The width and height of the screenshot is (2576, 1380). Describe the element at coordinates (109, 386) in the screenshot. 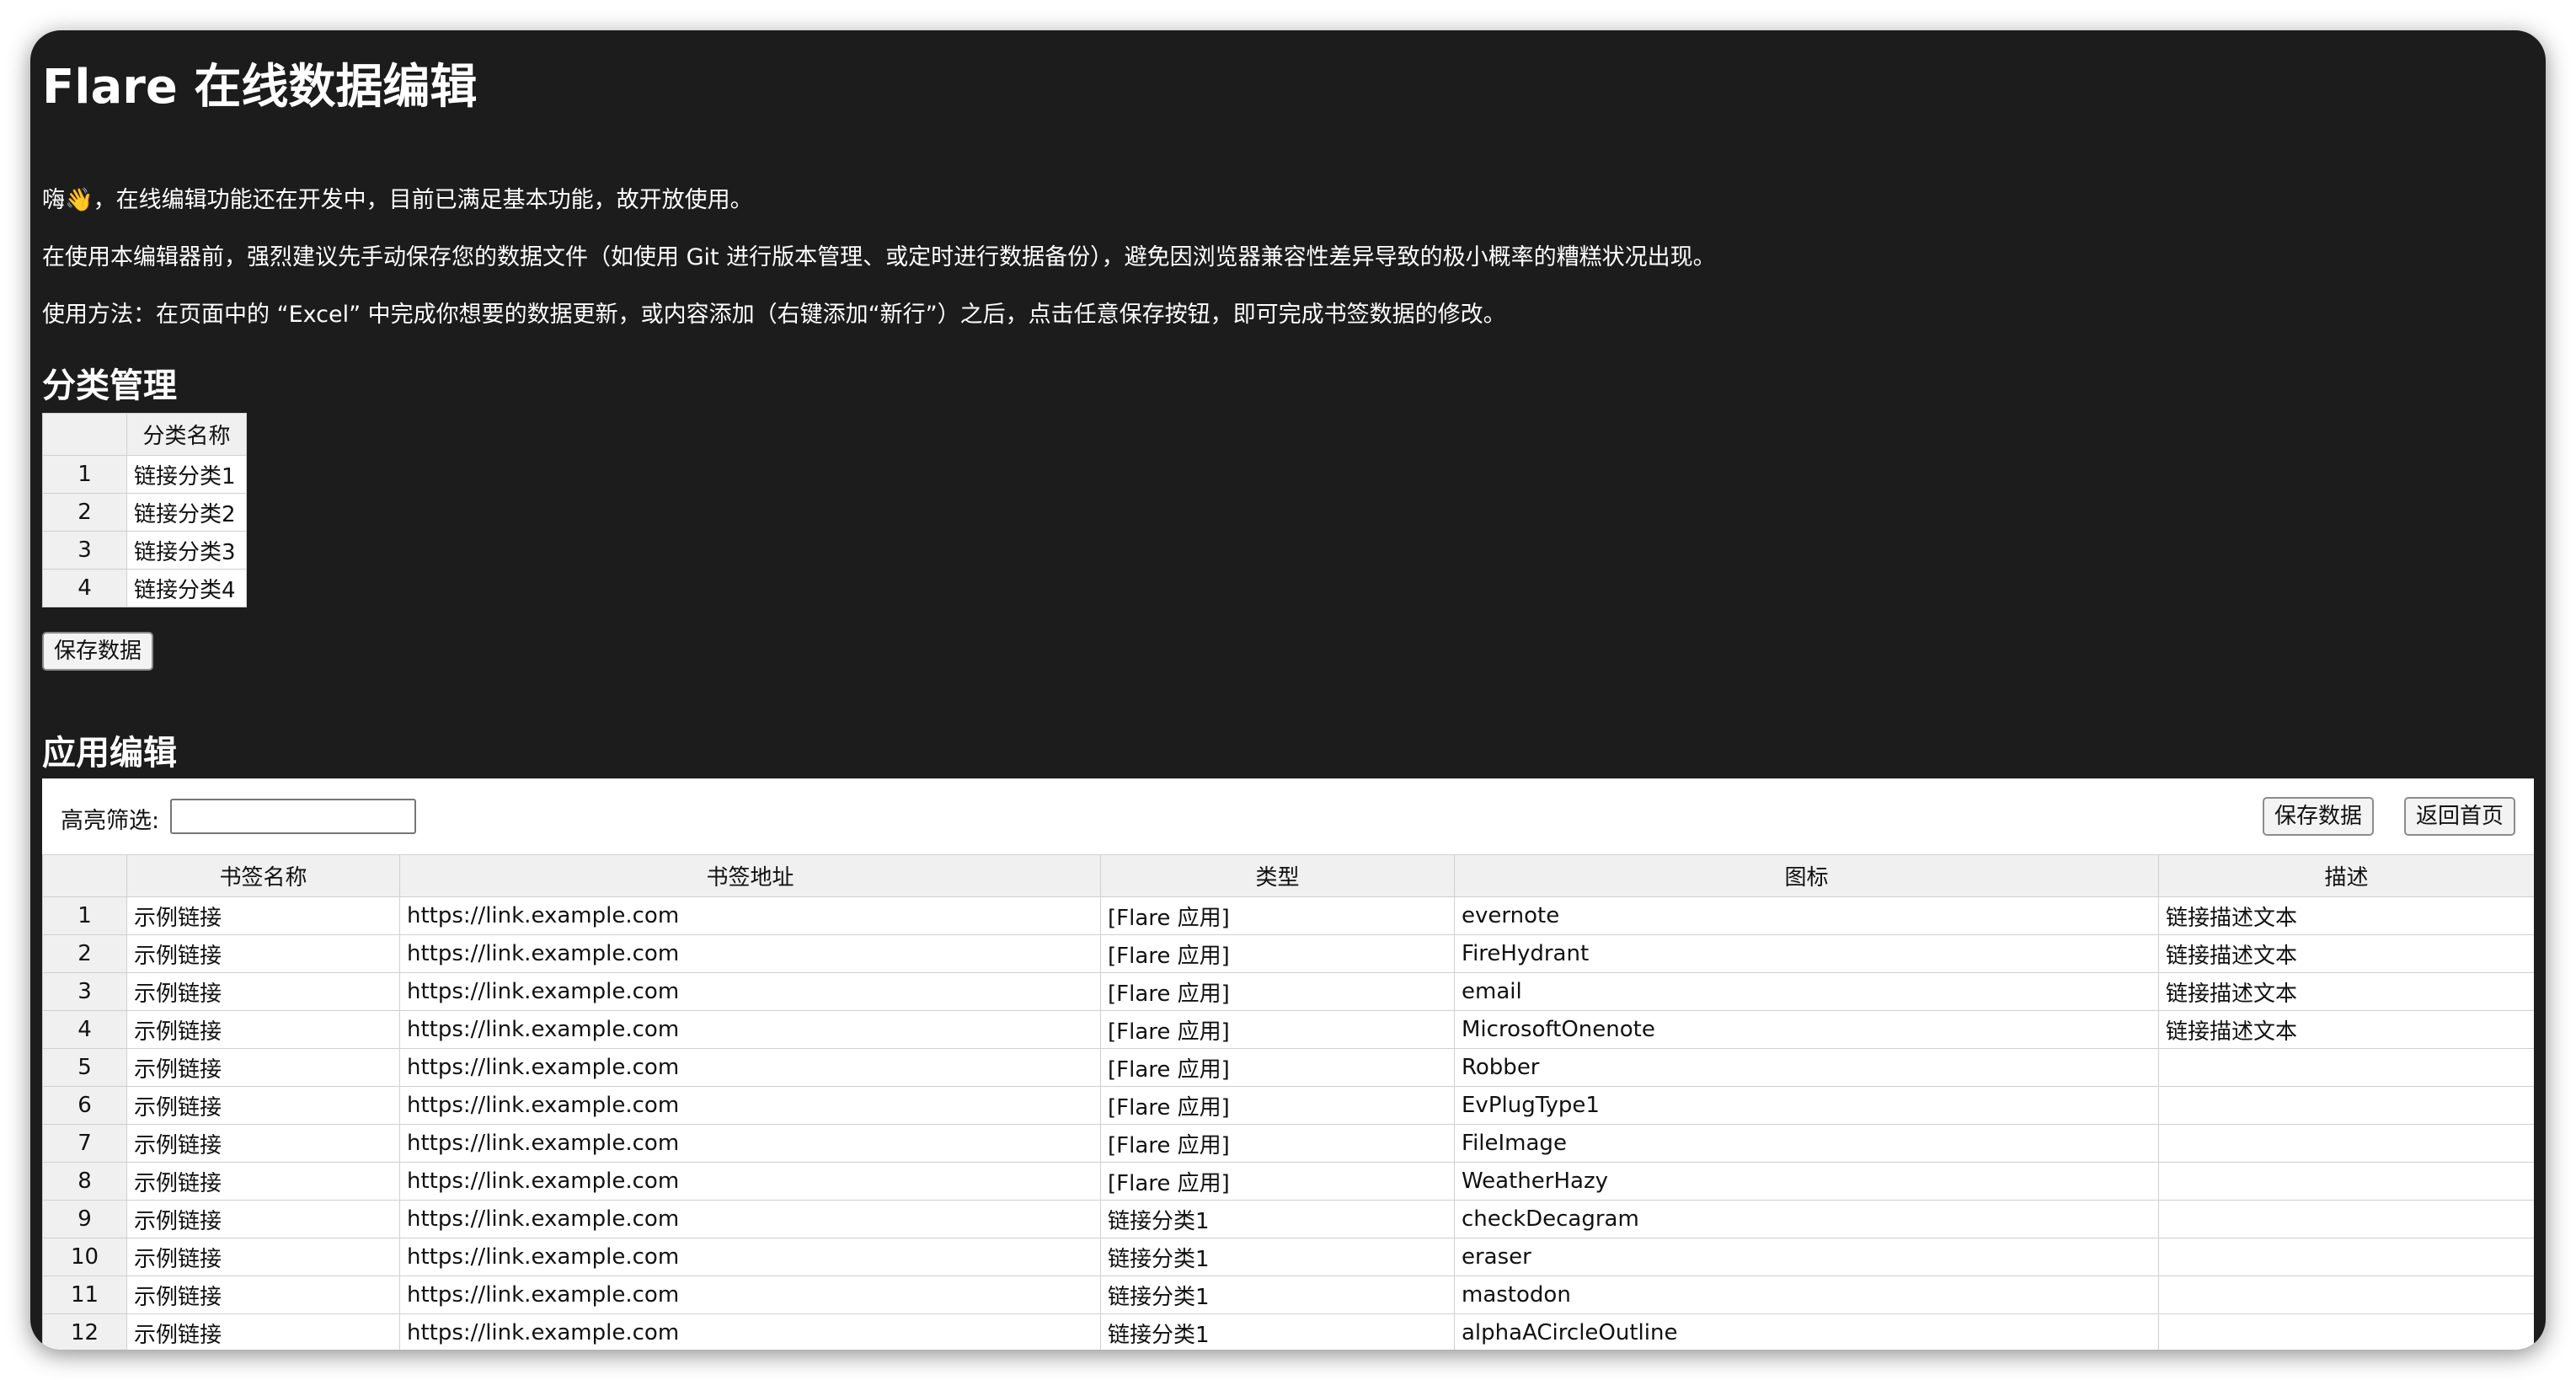

I see `category-heading: 分类管理` at that location.